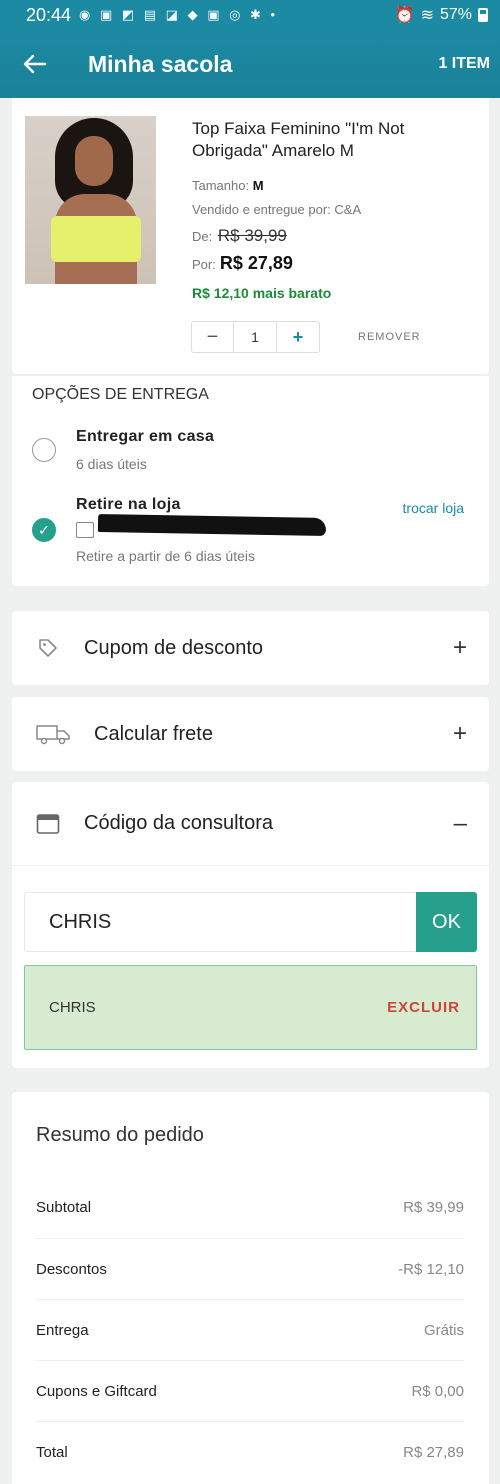 The image size is (500, 1484). I want to click on status-time: 20:44, so click(49, 14).